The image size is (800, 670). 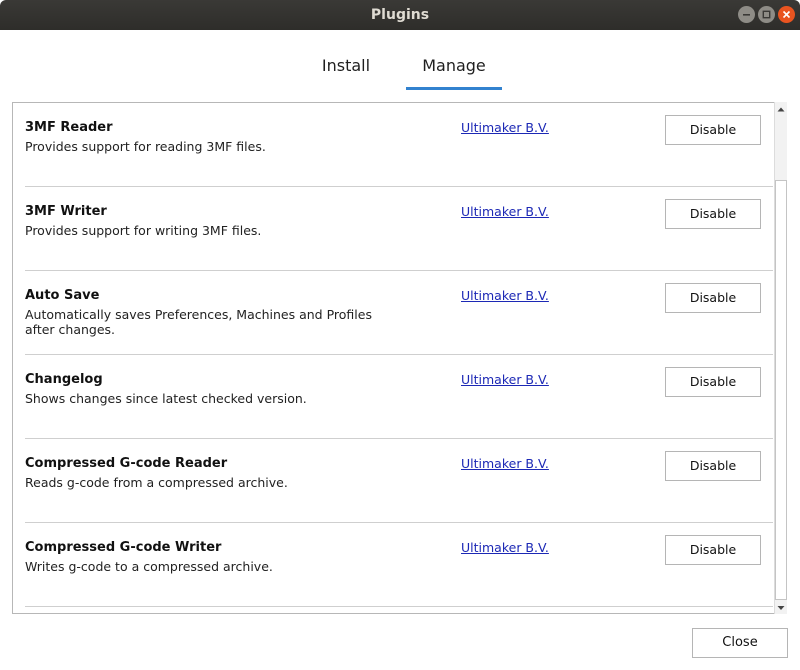 I want to click on scrollbar-thumb, so click(x=781, y=390).